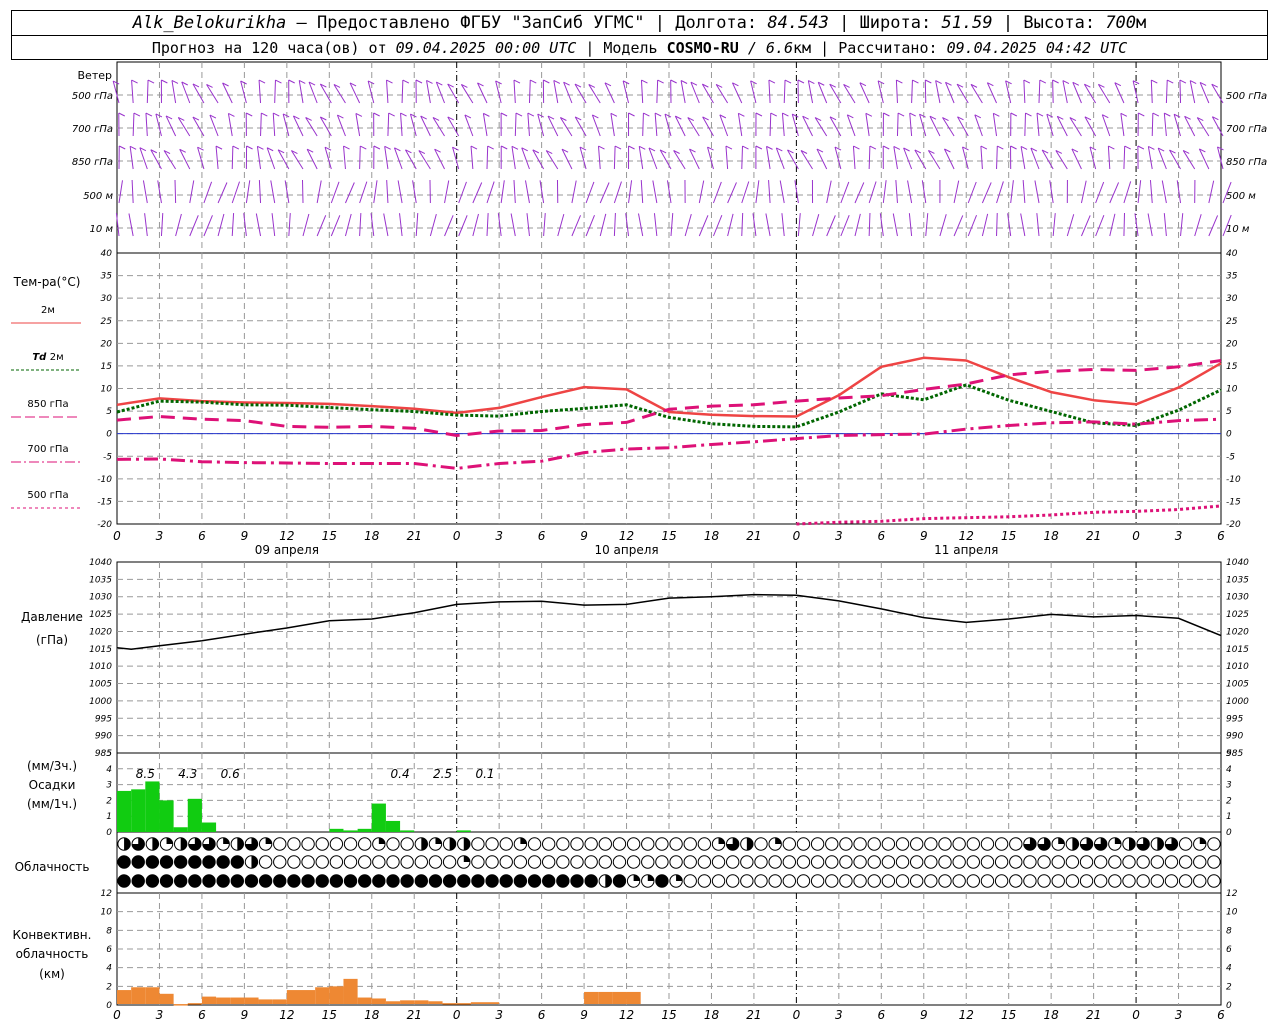 The height and width of the screenshot is (1024, 1280). What do you see at coordinates (145, 774) in the screenshot?
I see `precip-total-label: 8.5` at bounding box center [145, 774].